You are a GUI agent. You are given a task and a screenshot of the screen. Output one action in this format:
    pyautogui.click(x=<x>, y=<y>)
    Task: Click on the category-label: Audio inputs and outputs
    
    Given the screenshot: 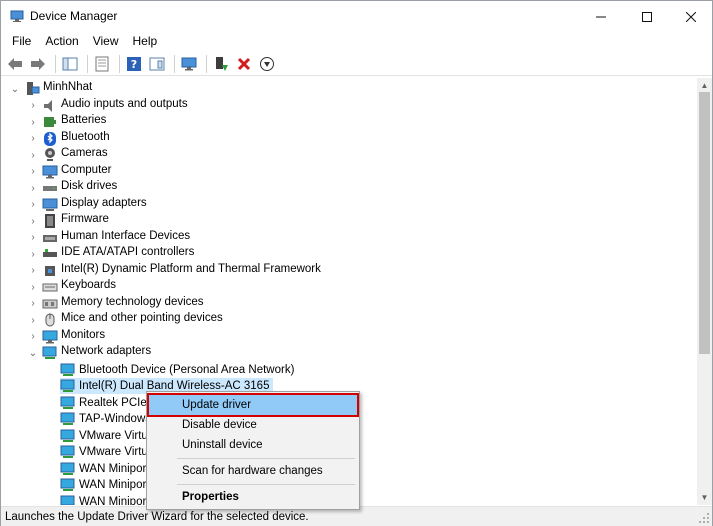 What is the action you would take?
    pyautogui.click(x=124, y=103)
    